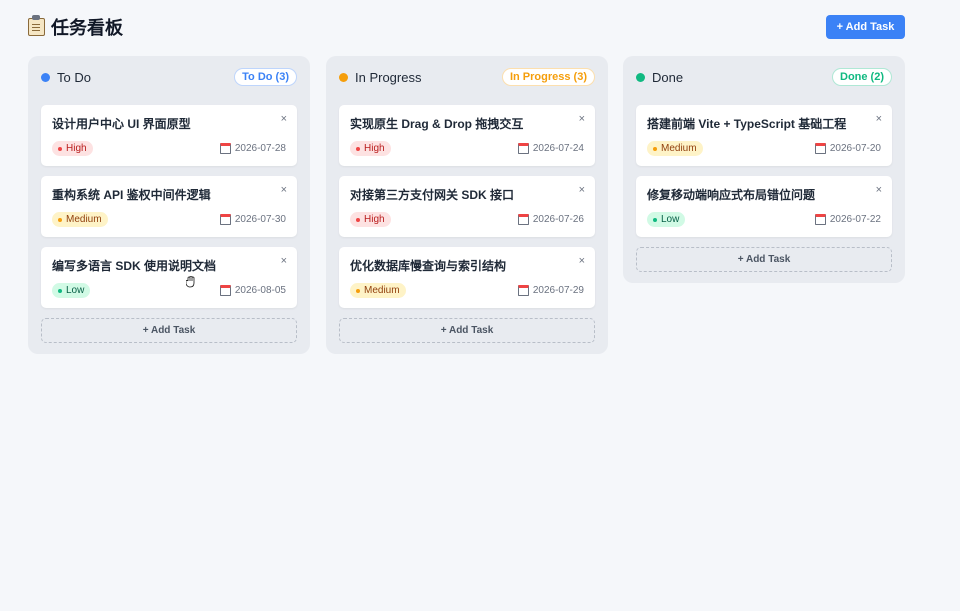 This screenshot has width=960, height=611. I want to click on column-header: To Do To Do (3), so click(169, 77).